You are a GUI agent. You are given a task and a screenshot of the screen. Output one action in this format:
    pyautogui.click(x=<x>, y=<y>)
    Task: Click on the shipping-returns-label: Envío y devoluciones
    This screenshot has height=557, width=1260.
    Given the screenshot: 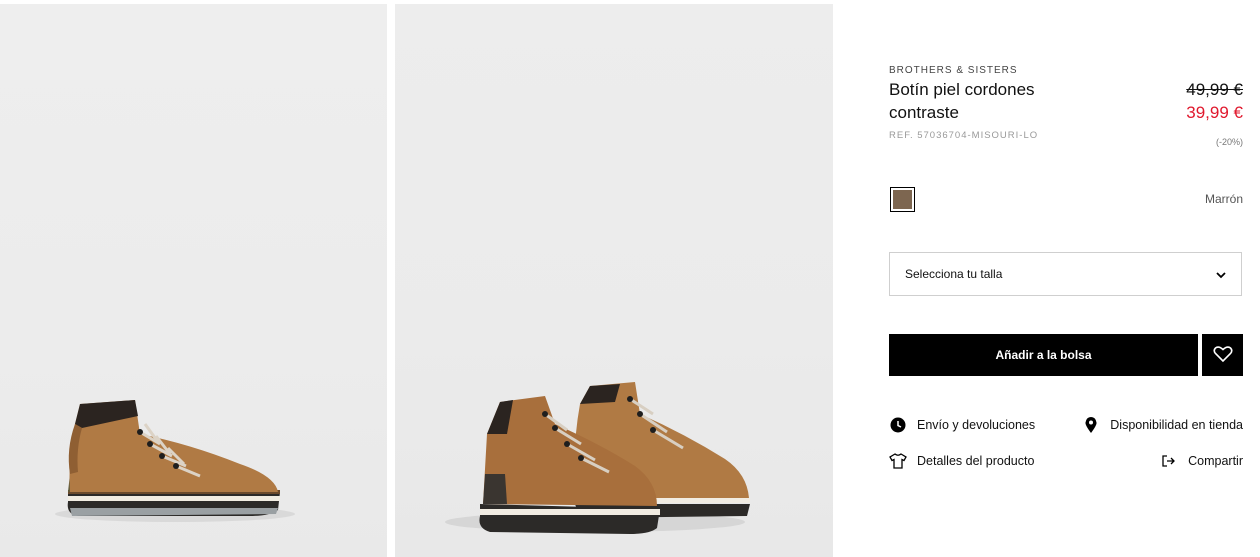 What is the action you would take?
    pyautogui.click(x=976, y=425)
    